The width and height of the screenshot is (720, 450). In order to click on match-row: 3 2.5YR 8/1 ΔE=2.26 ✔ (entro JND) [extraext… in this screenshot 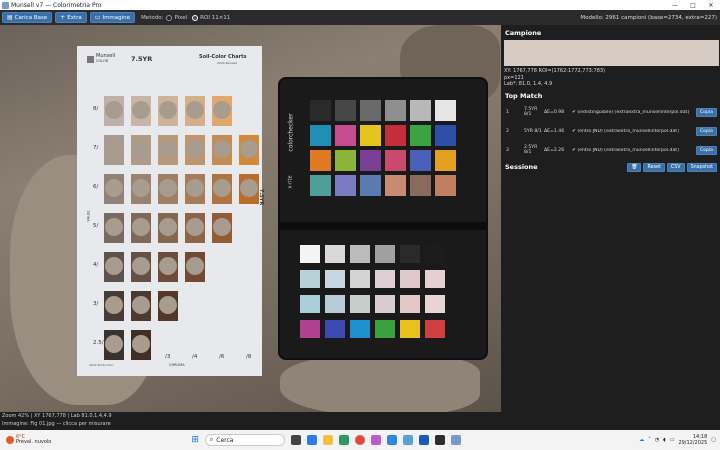, I will do `click(610, 150)`.